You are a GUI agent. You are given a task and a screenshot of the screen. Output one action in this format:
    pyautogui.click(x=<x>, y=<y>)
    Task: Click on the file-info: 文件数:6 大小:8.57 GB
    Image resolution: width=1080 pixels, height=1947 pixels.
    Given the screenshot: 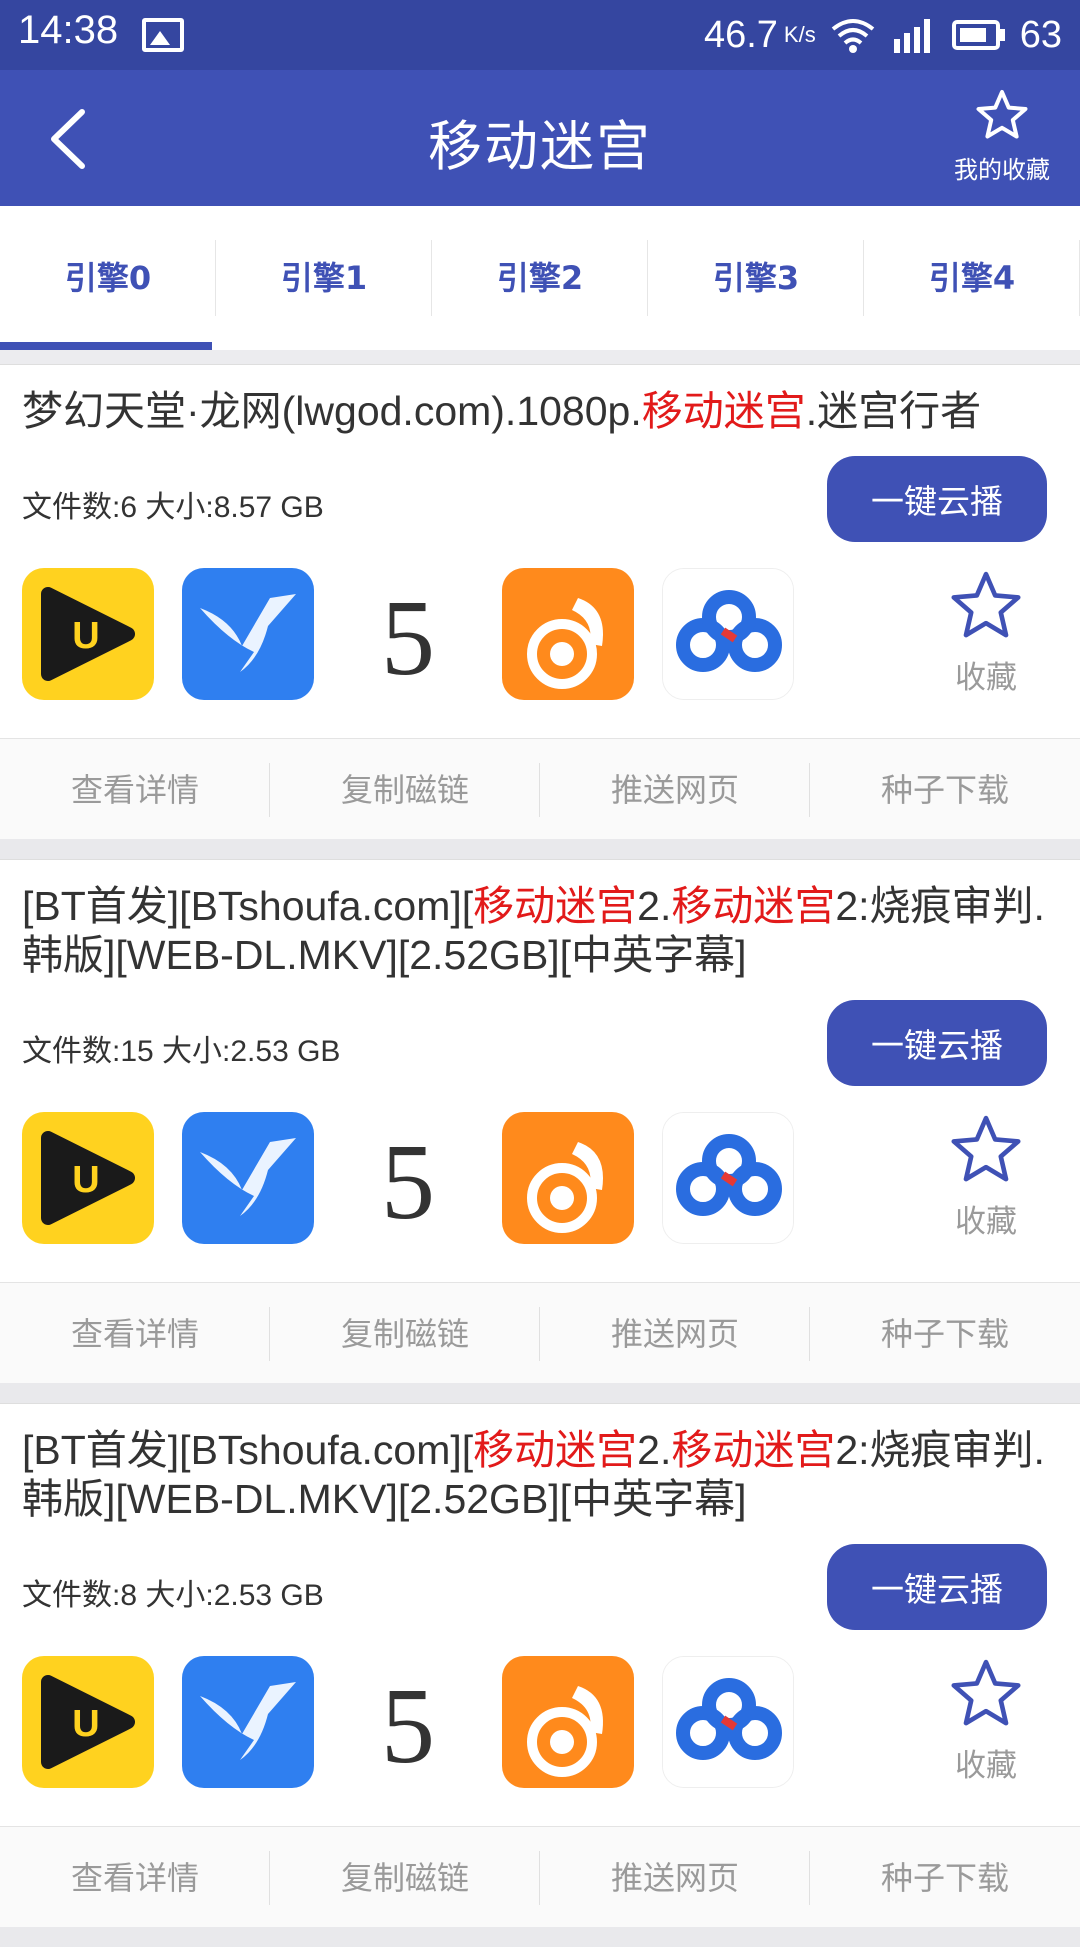 What is the action you would take?
    pyautogui.click(x=173, y=507)
    